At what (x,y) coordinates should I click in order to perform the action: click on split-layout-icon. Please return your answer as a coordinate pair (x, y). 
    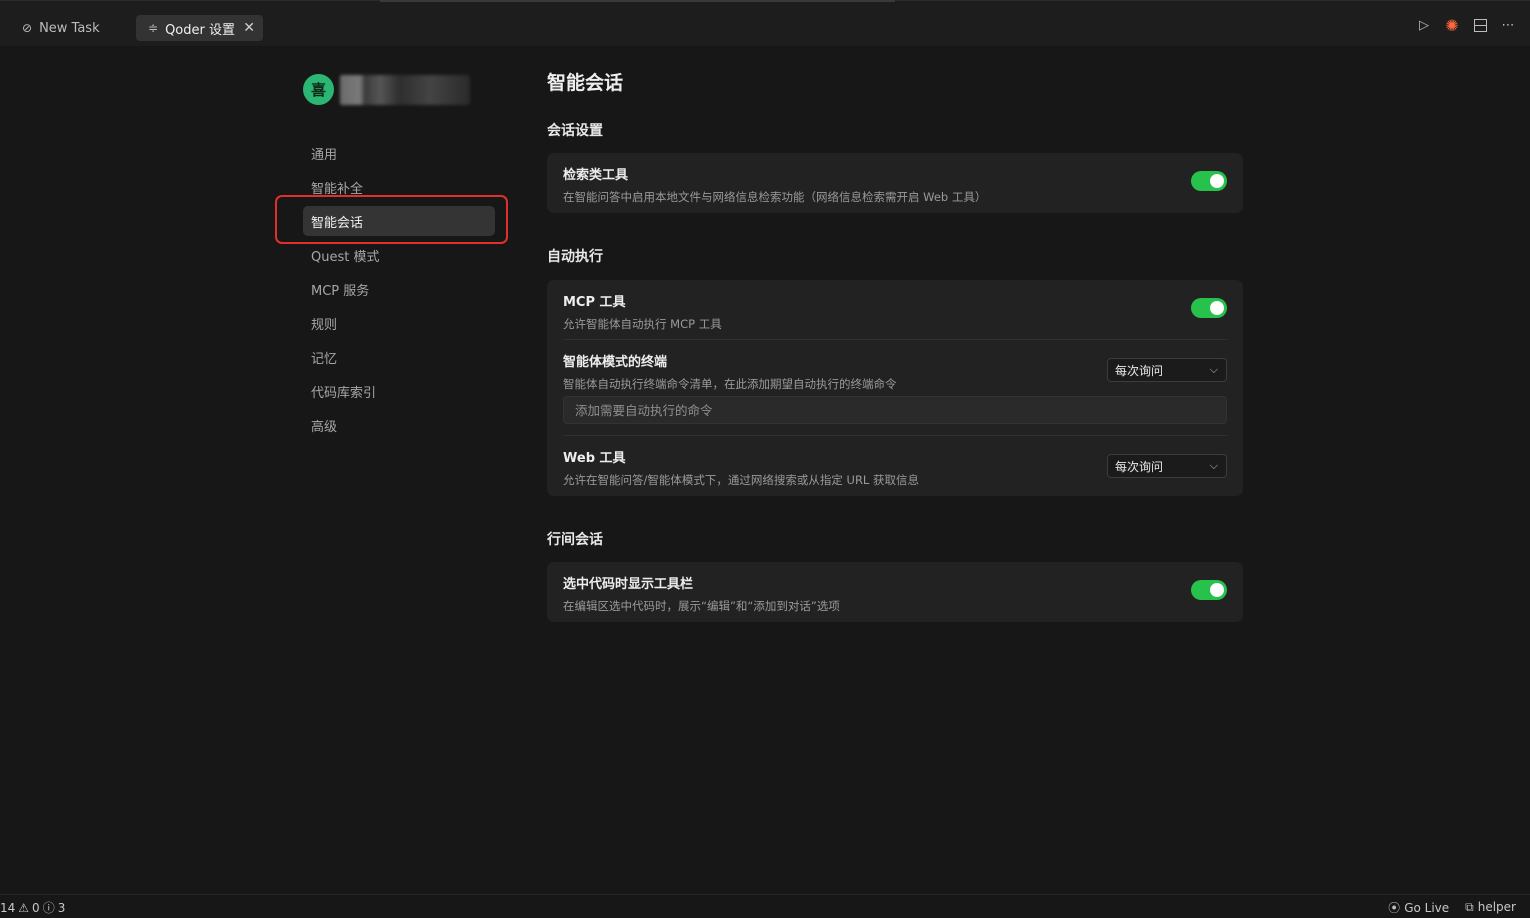
    Looking at the image, I should click on (1480, 25).